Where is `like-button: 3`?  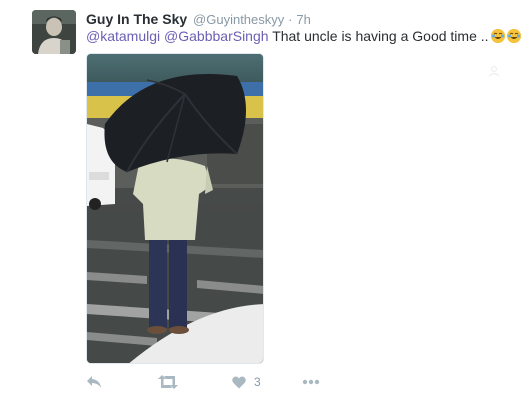 like-button: 3 is located at coordinates (246, 382).